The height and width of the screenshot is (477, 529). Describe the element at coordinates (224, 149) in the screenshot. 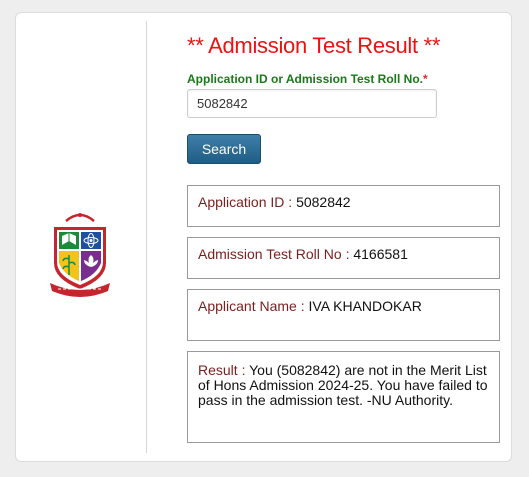

I see `search-button: Search` at that location.